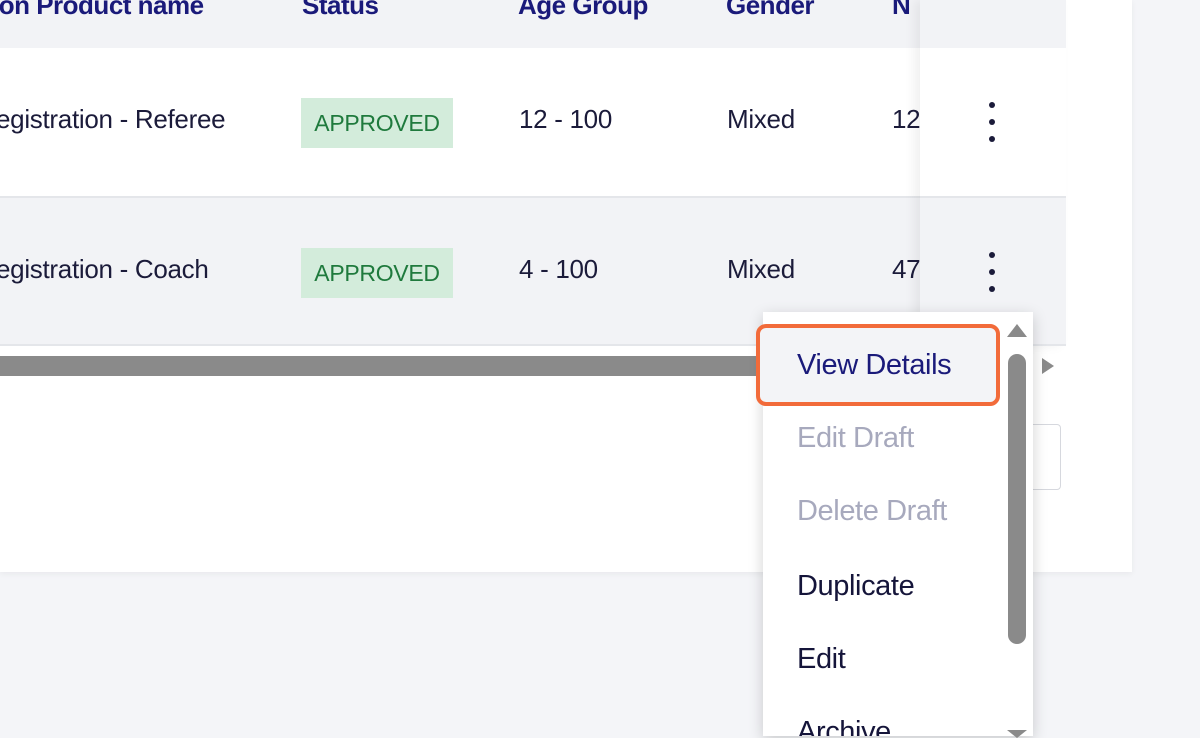  Describe the element at coordinates (855, 438) in the screenshot. I see `menu-item-edit-draft: Edit Draft` at that location.